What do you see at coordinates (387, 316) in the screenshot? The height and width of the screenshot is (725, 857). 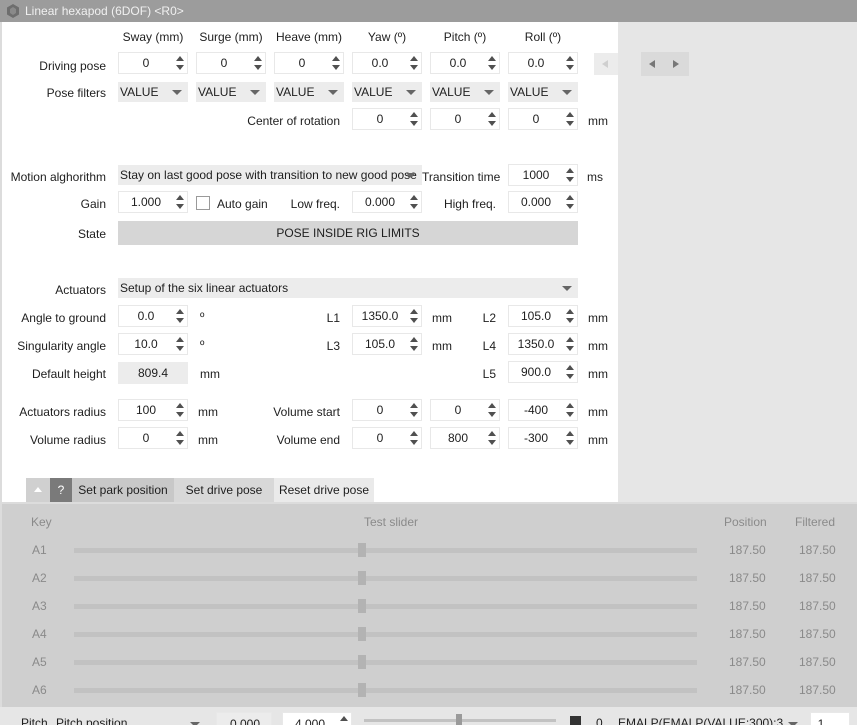 I see `l1-input: 1350.0` at bounding box center [387, 316].